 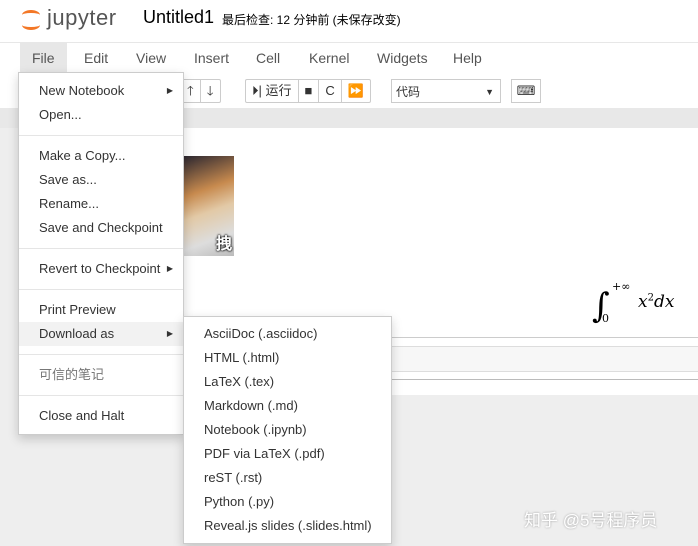 I want to click on upper-limit: +∞, so click(x=621, y=286).